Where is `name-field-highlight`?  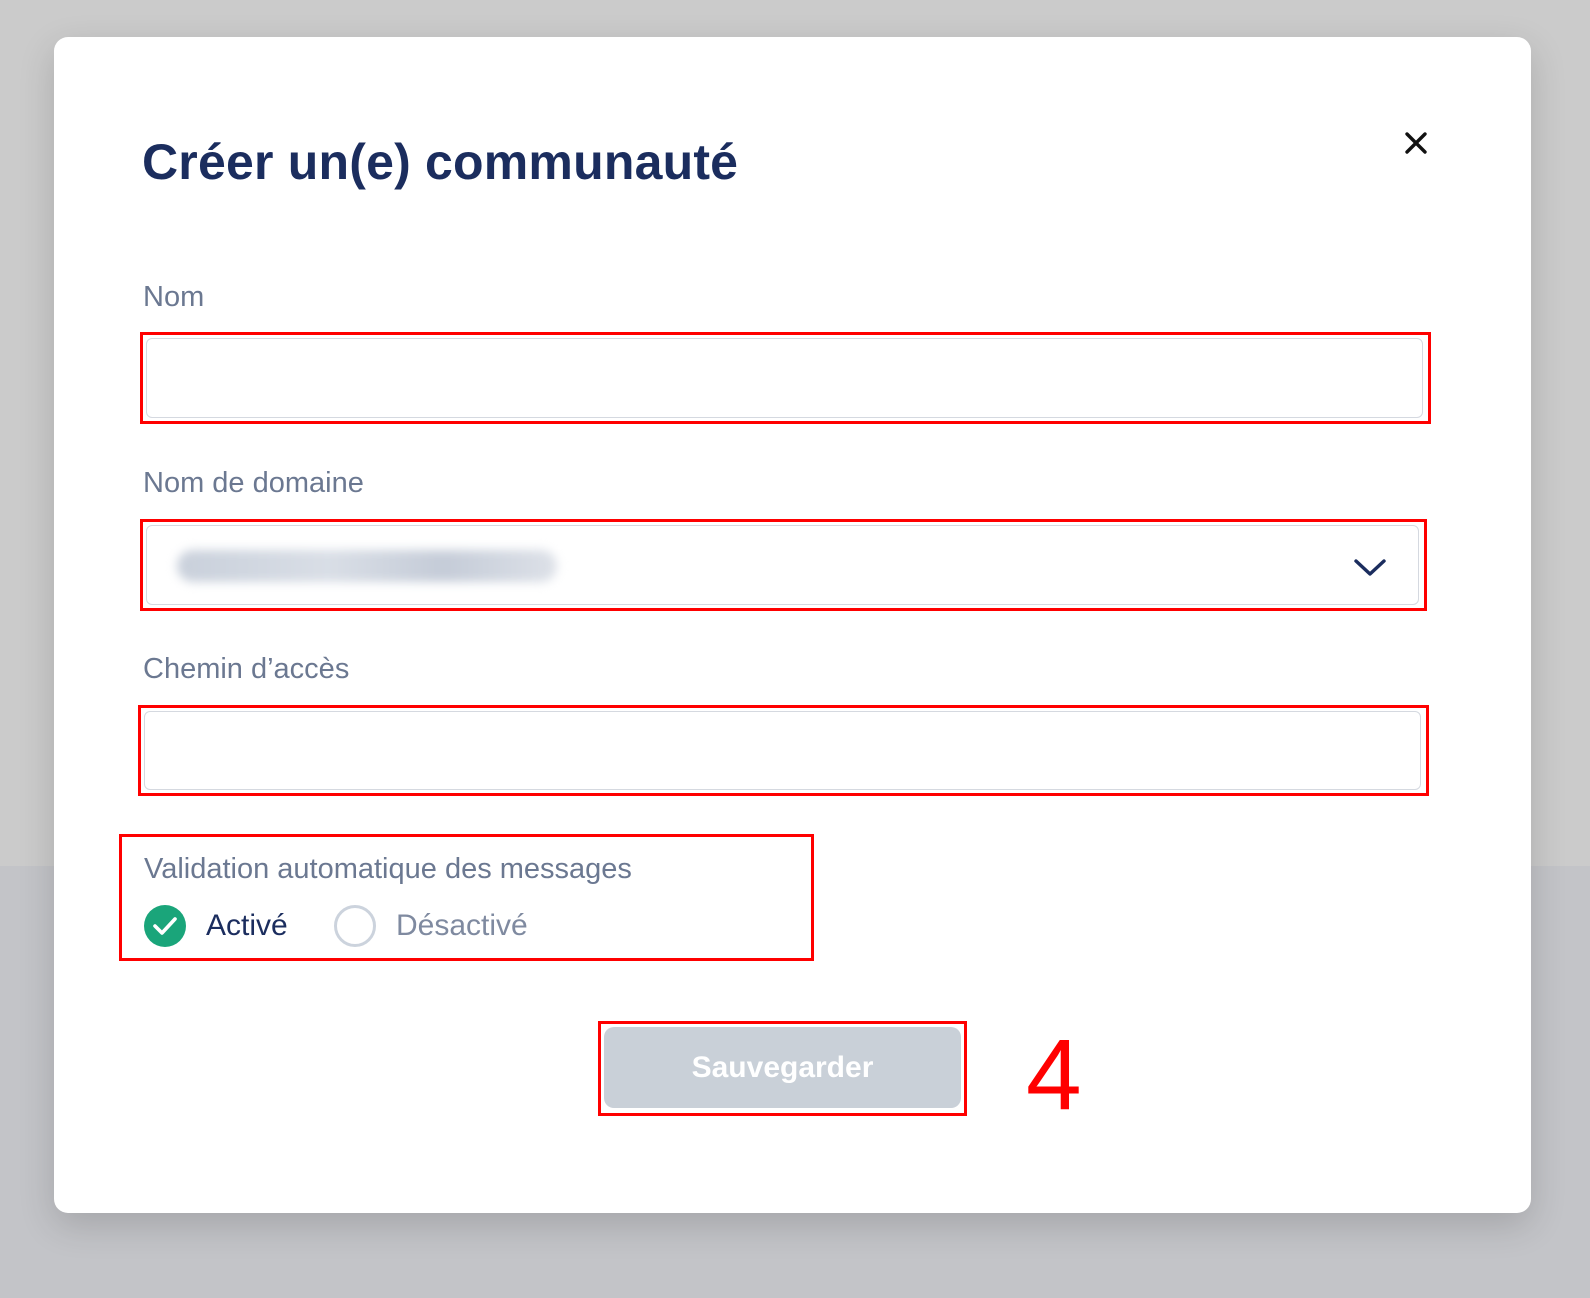 name-field-highlight is located at coordinates (785, 378).